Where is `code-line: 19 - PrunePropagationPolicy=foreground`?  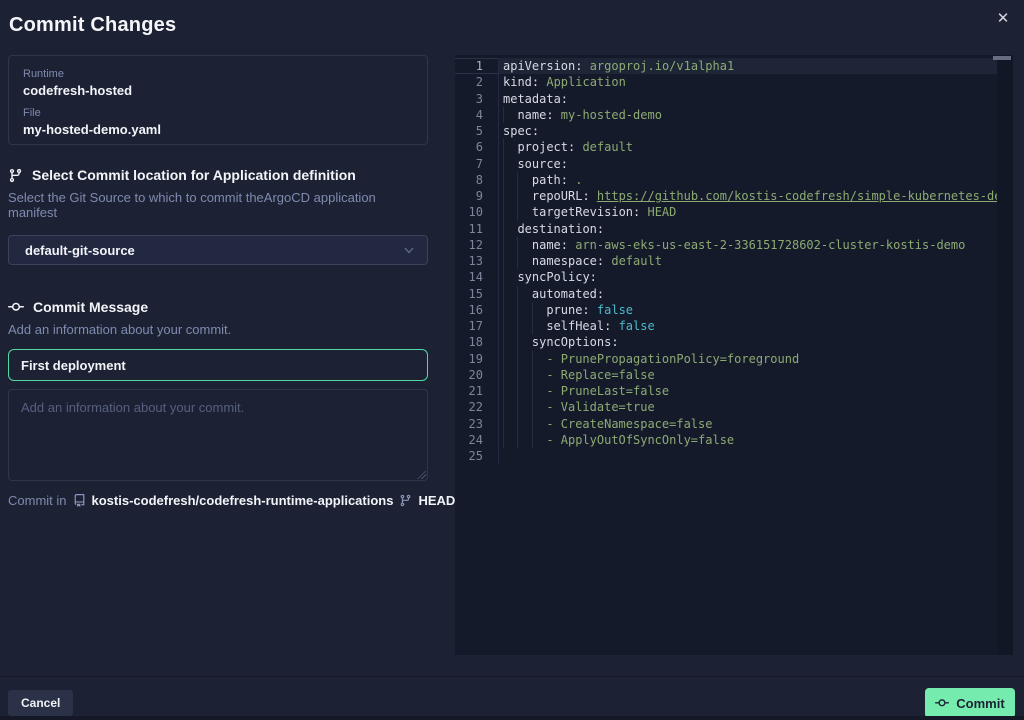
code-line: 19 - PrunePropagationPolicy=foreground is located at coordinates (734, 359).